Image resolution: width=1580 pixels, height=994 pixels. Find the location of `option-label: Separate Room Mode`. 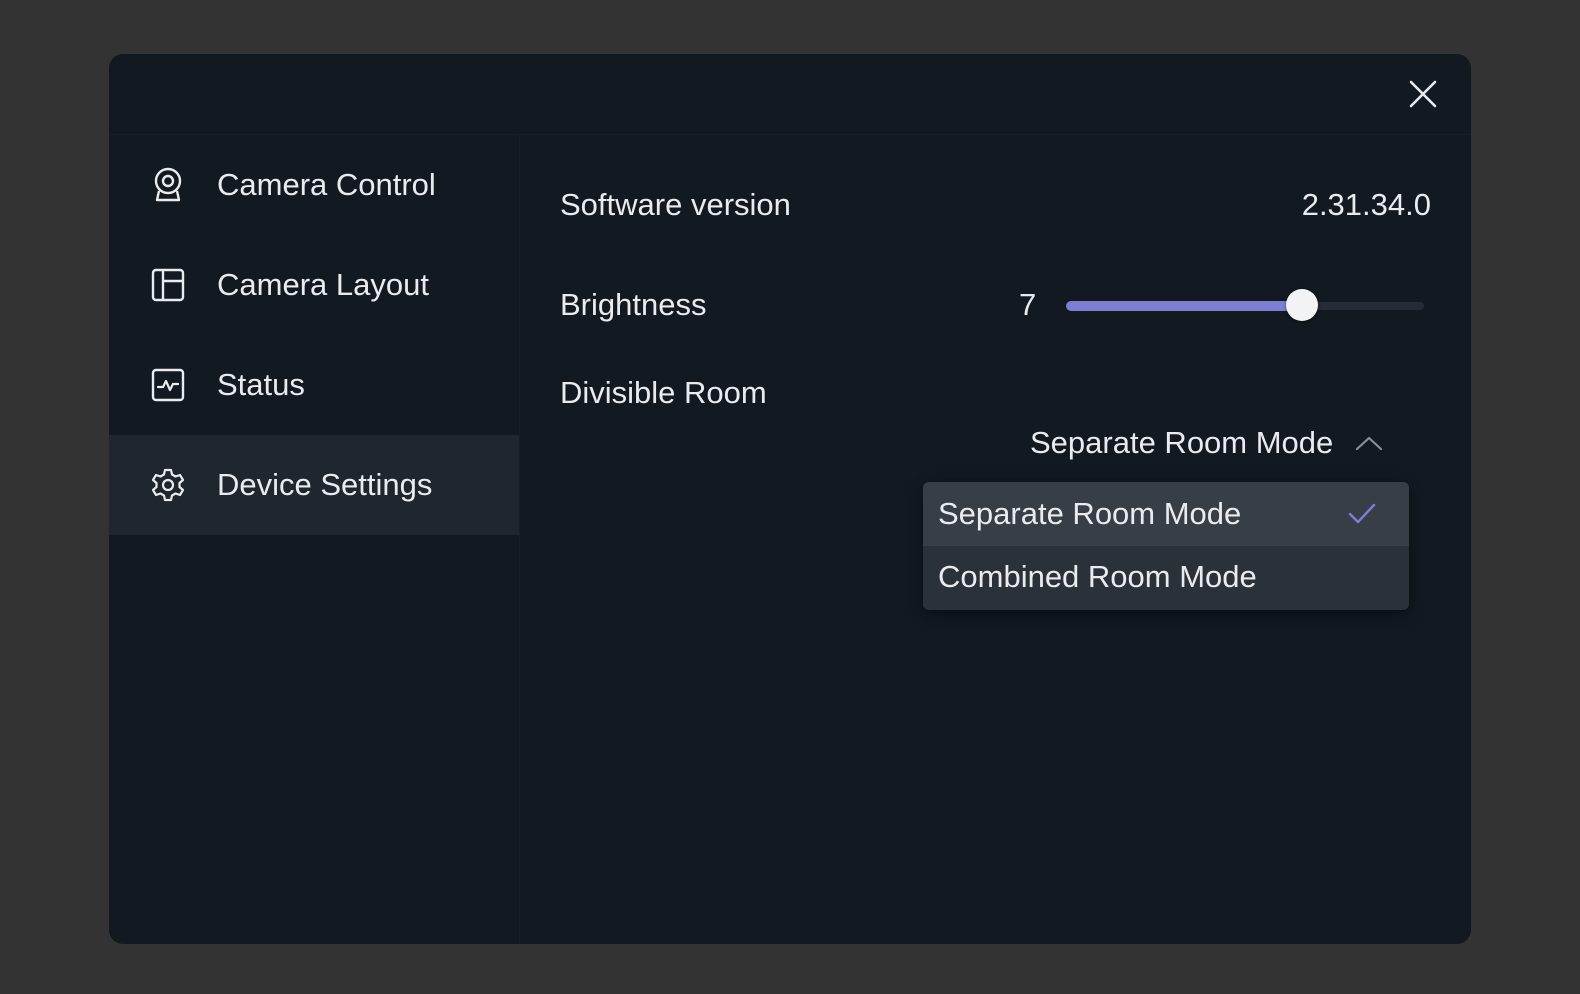

option-label: Separate Room Mode is located at coordinates (1090, 513).